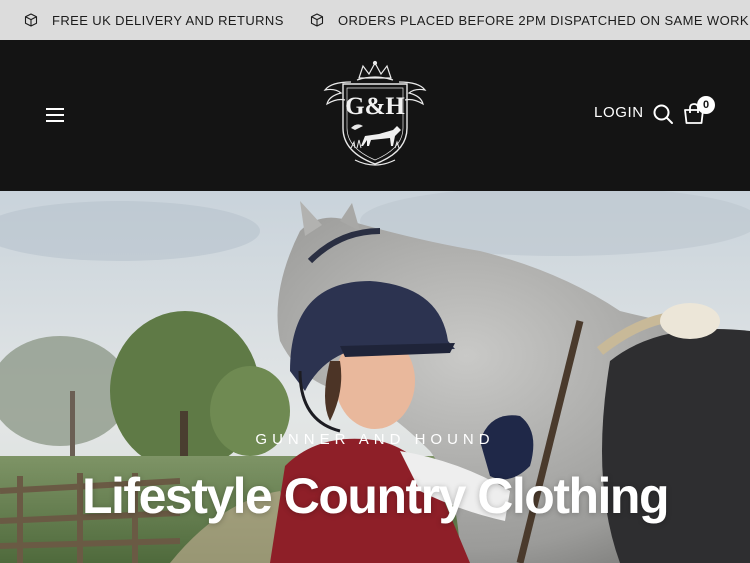  I want to click on hero-headline: Lifestyle Country Clothing, so click(376, 496).